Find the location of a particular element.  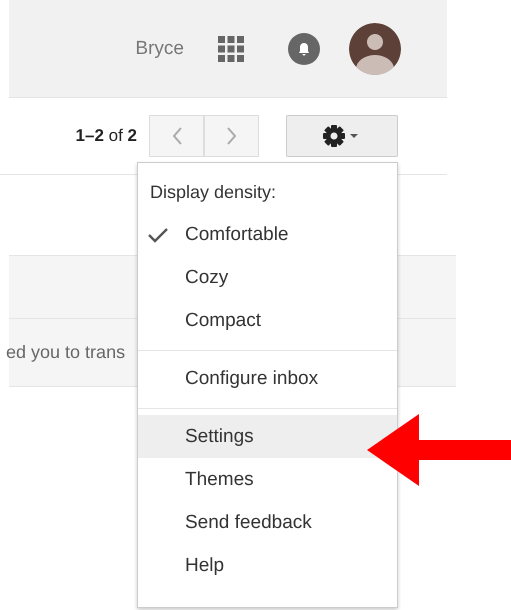

menu-item: Themes is located at coordinates (267, 479).